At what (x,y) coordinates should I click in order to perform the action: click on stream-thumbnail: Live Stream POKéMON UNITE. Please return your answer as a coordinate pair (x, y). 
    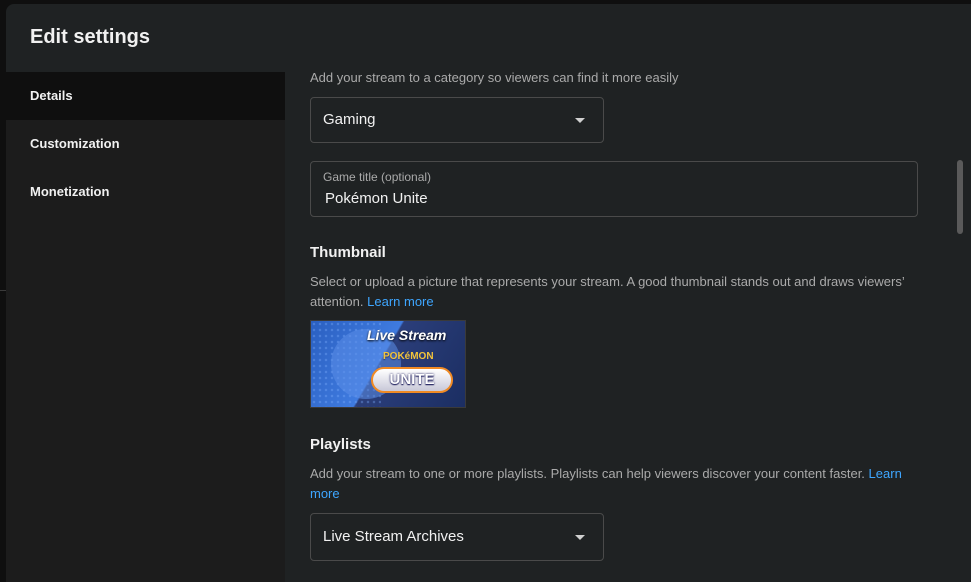
    Looking at the image, I should click on (388, 364).